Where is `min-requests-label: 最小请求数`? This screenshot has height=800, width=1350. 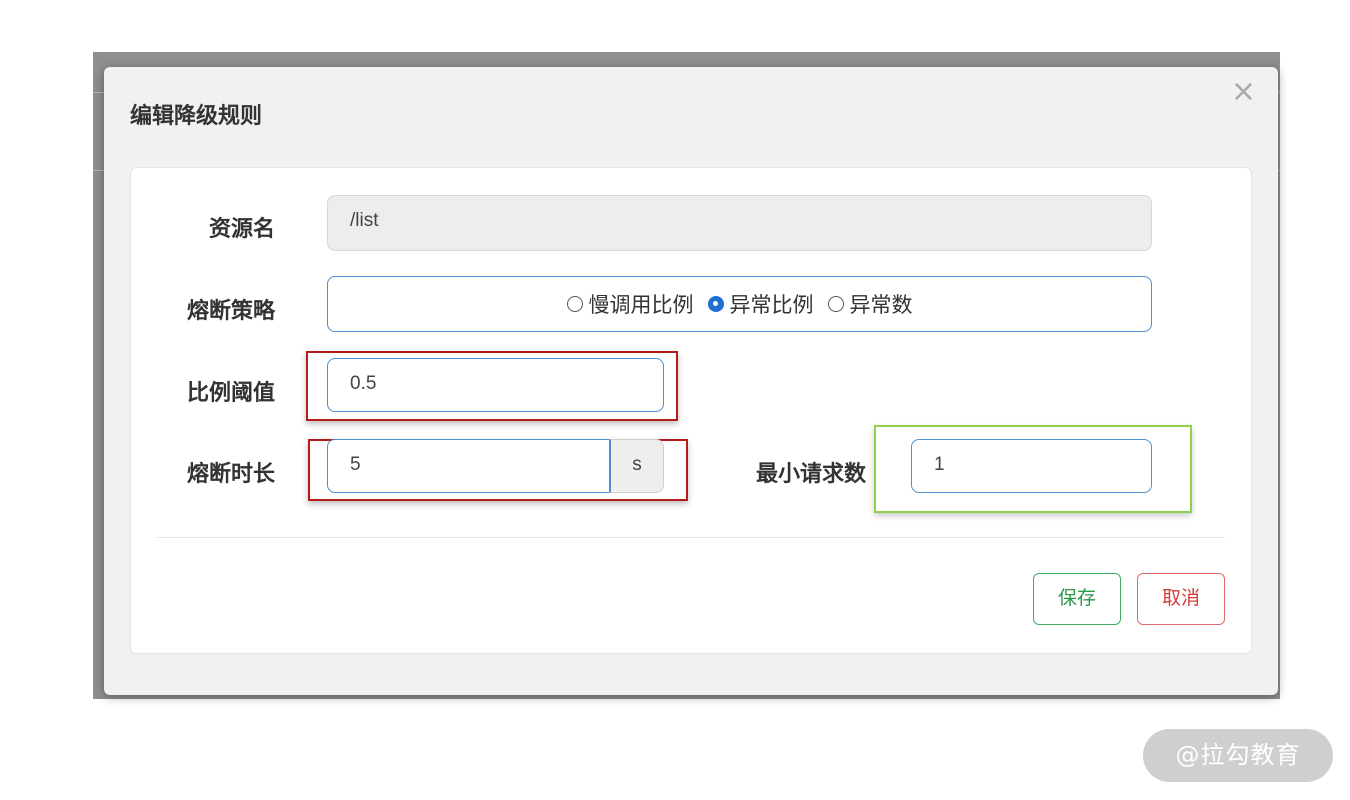 min-requests-label: 最小请求数 is located at coordinates (810, 474).